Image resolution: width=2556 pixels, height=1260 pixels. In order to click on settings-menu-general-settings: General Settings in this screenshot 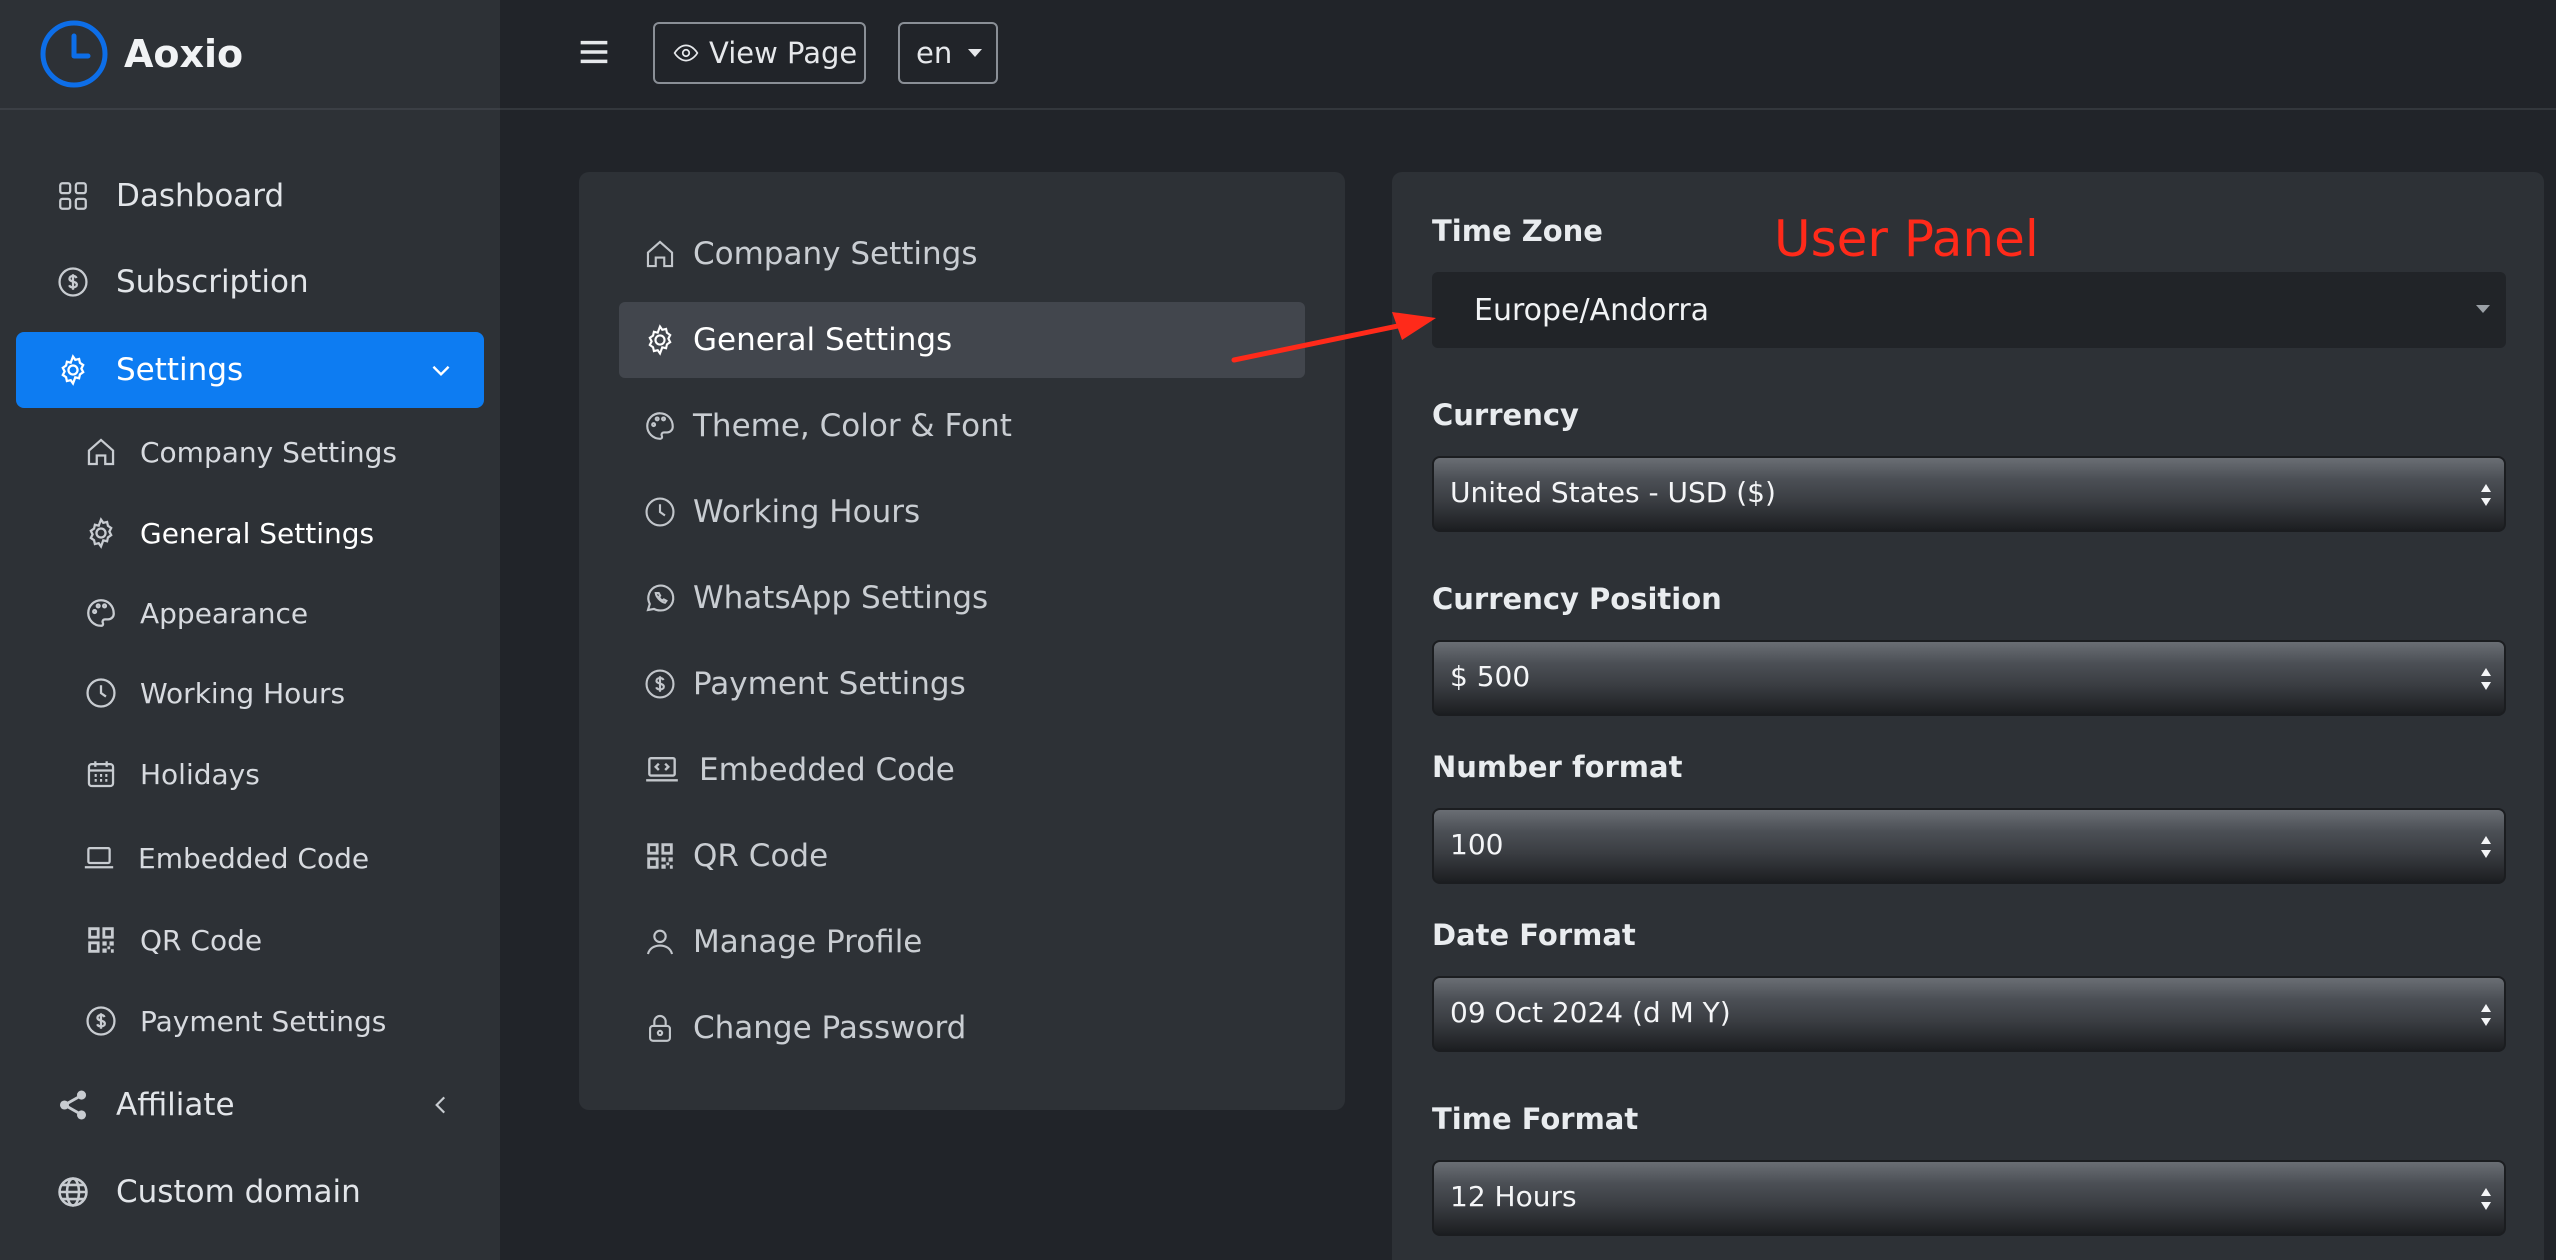, I will do `click(962, 340)`.